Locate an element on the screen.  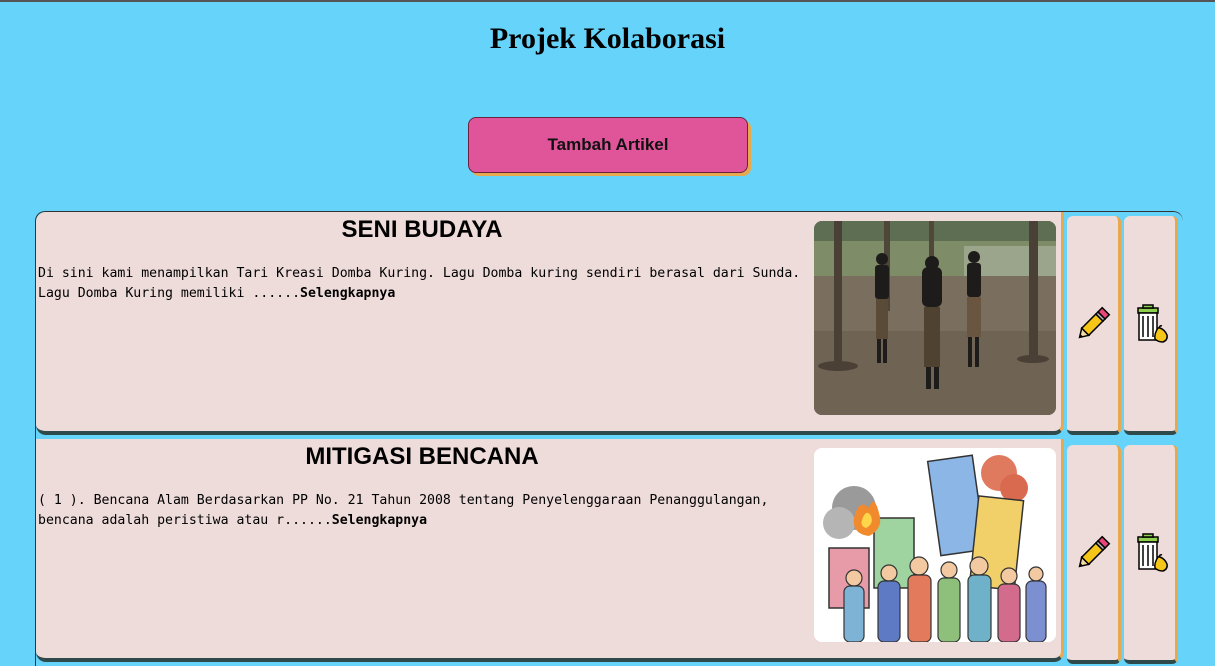
dance-photo is located at coordinates (935, 318).